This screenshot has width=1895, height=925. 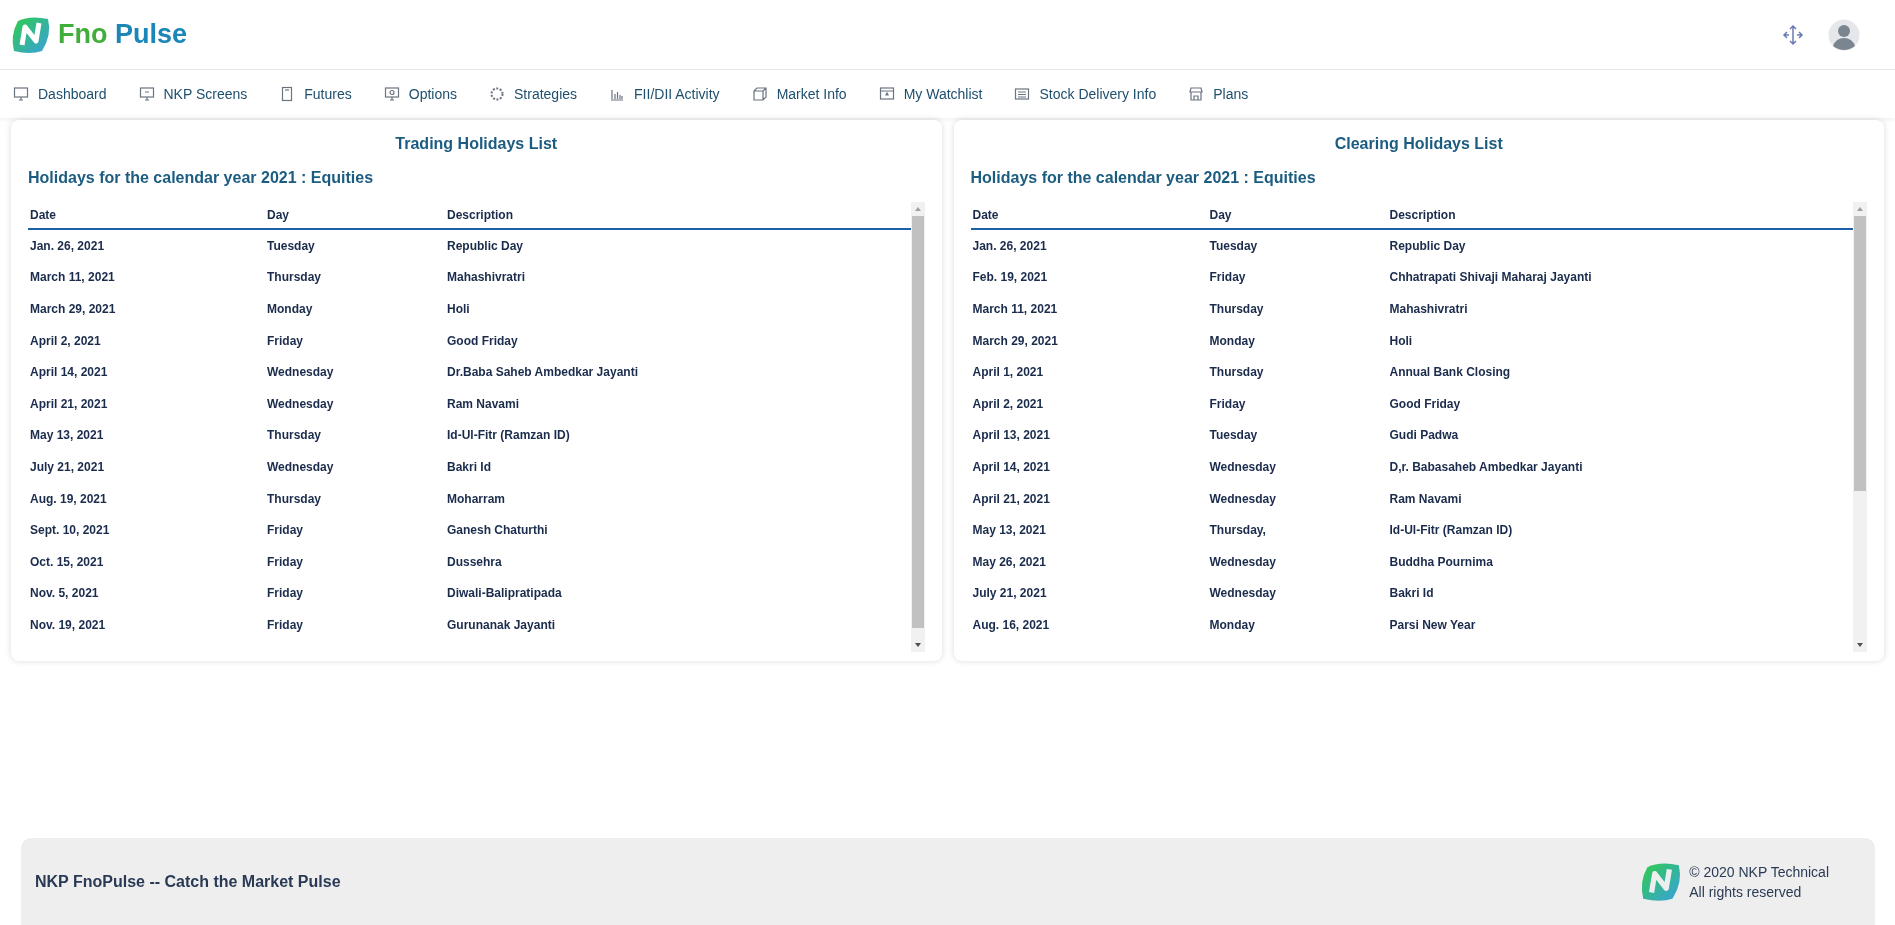 What do you see at coordinates (1010, 278) in the screenshot?
I see `table-cell-text: Feb. 19, 2021` at bounding box center [1010, 278].